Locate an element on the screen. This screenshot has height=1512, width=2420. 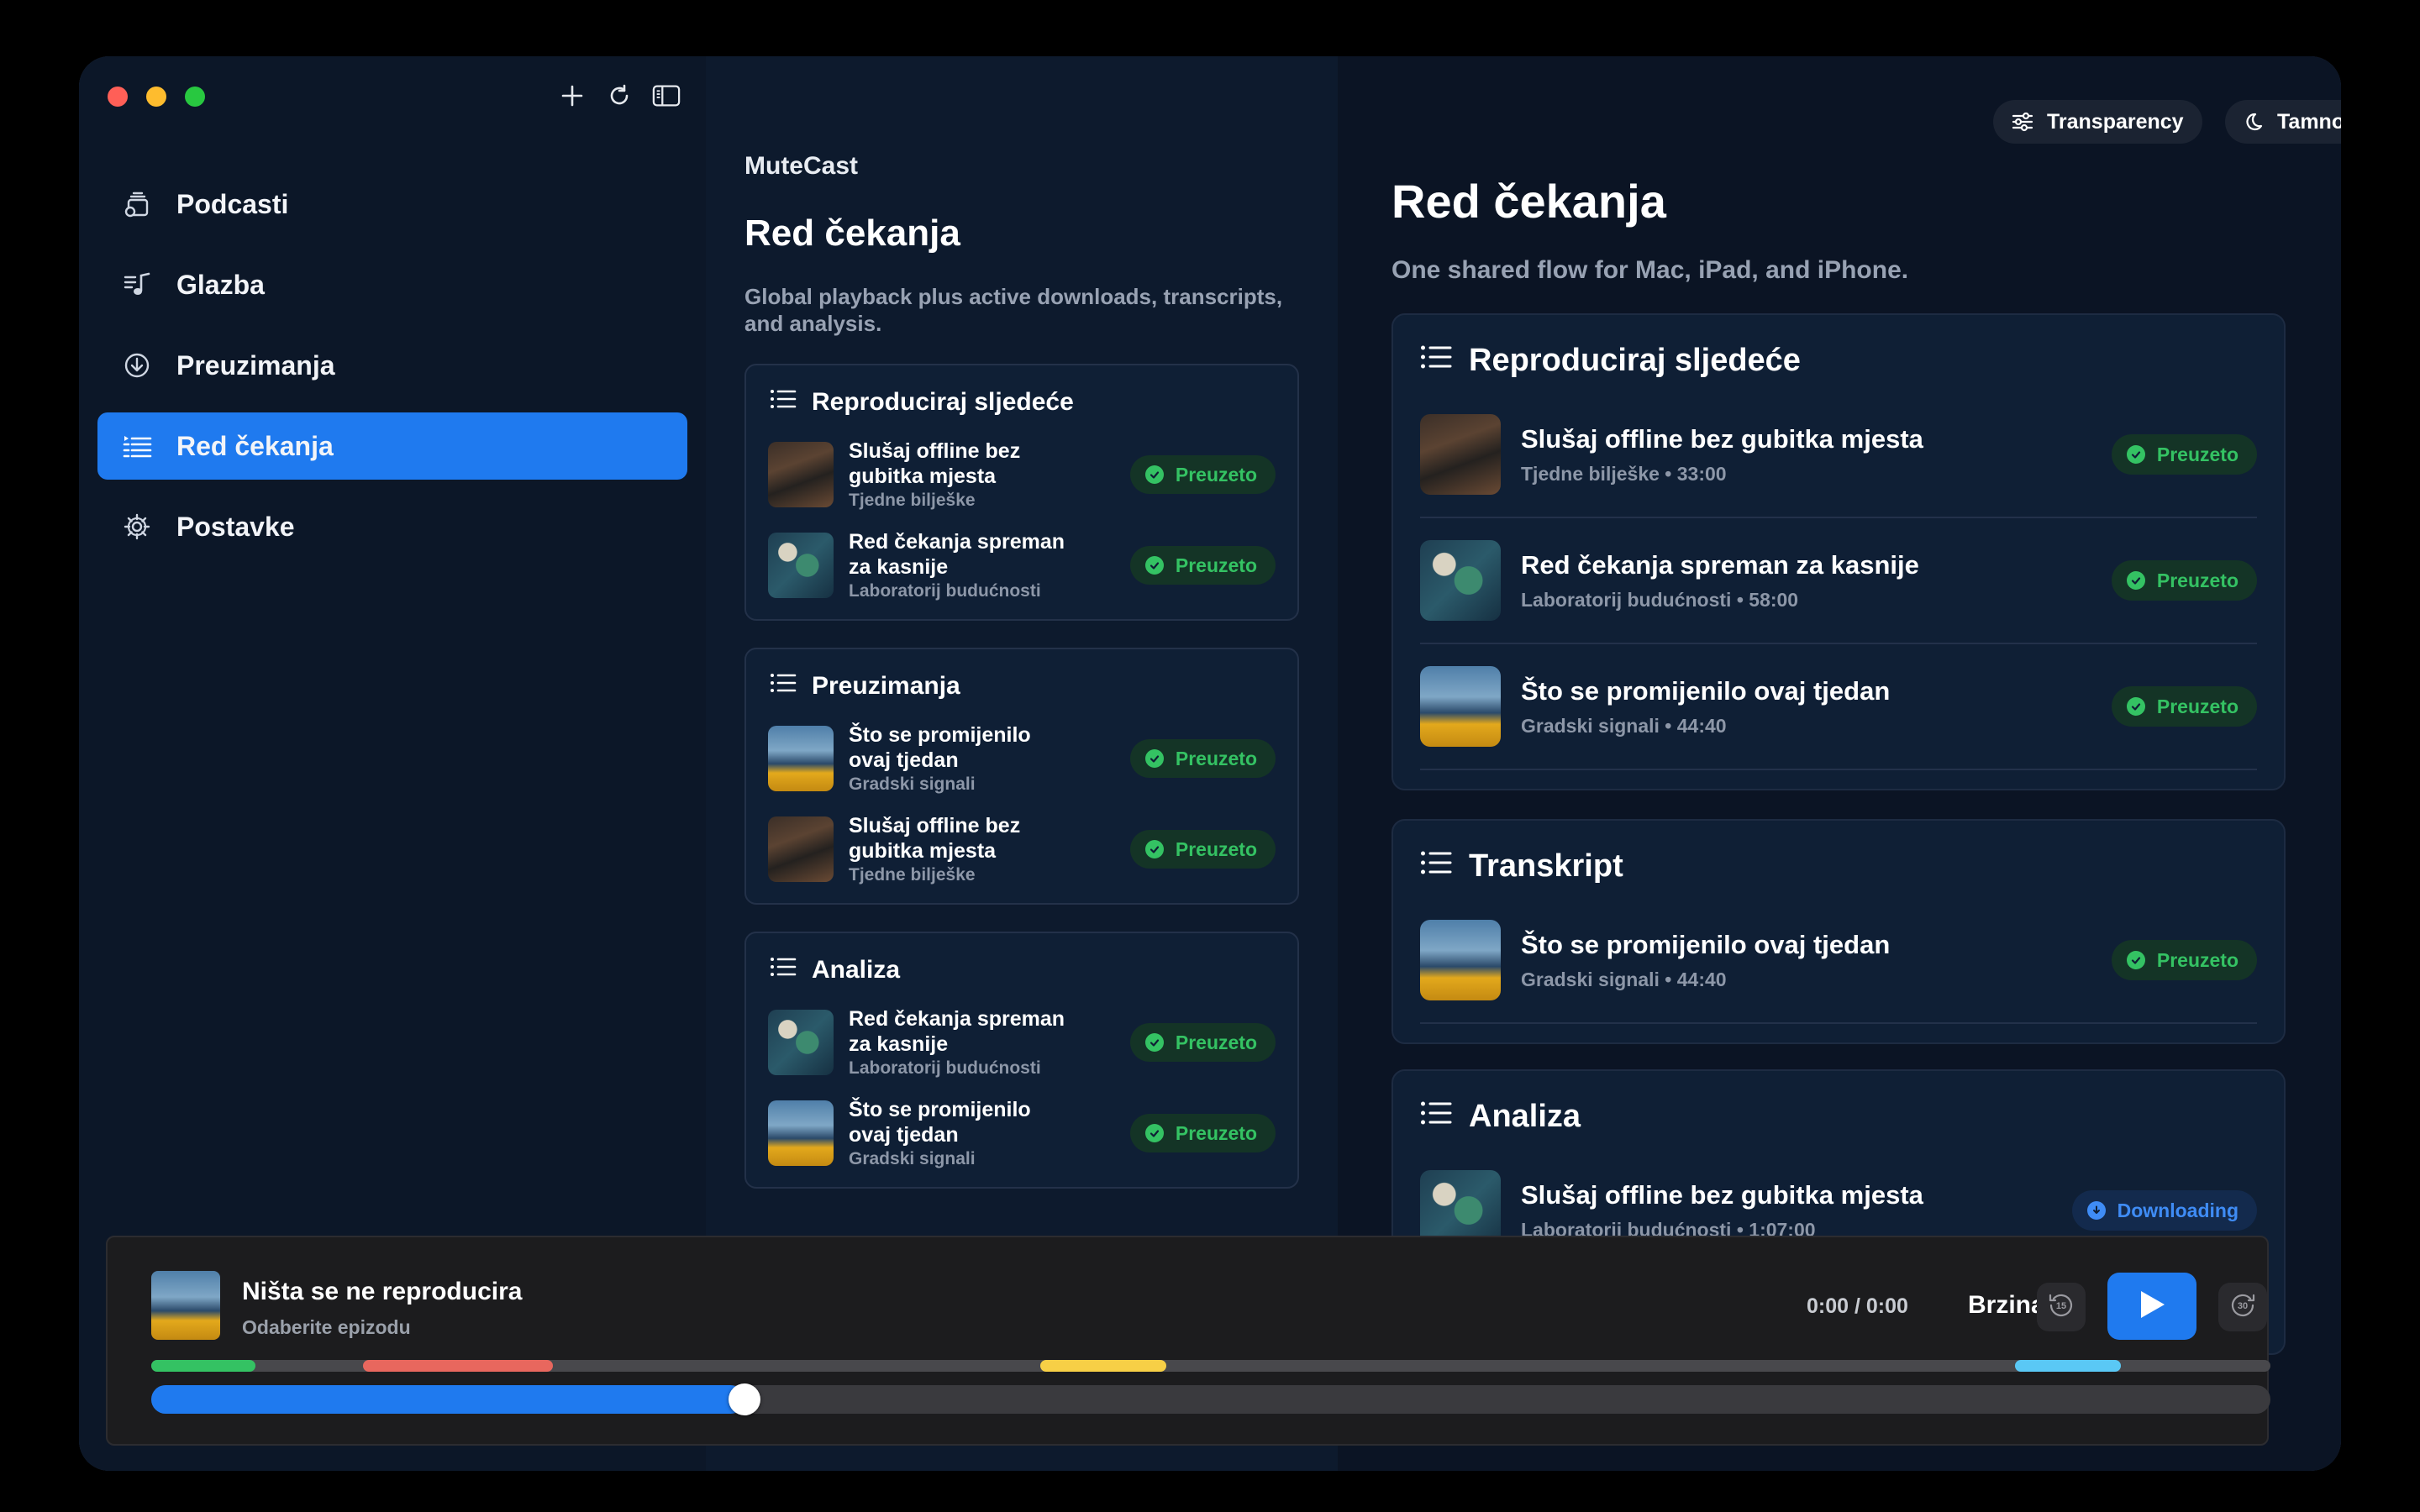
theme-toggle-button: Tamno is located at coordinates (2283, 122).